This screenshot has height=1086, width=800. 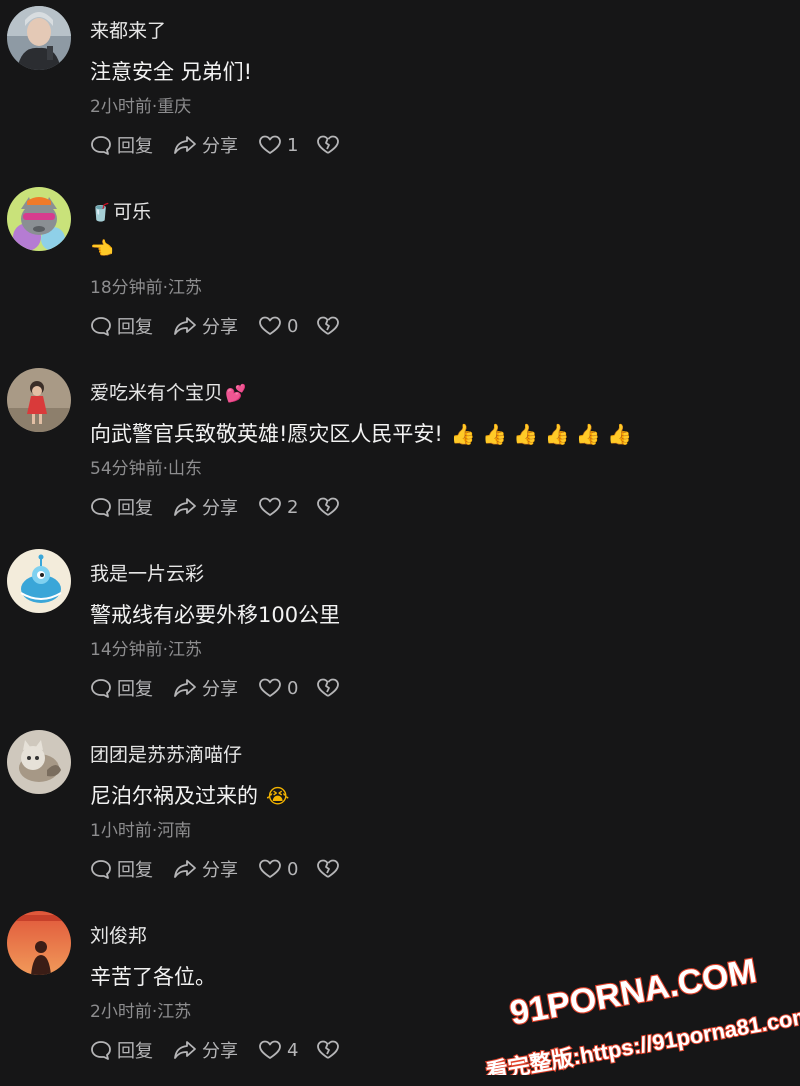 I want to click on like-button: 1, so click(x=278, y=145).